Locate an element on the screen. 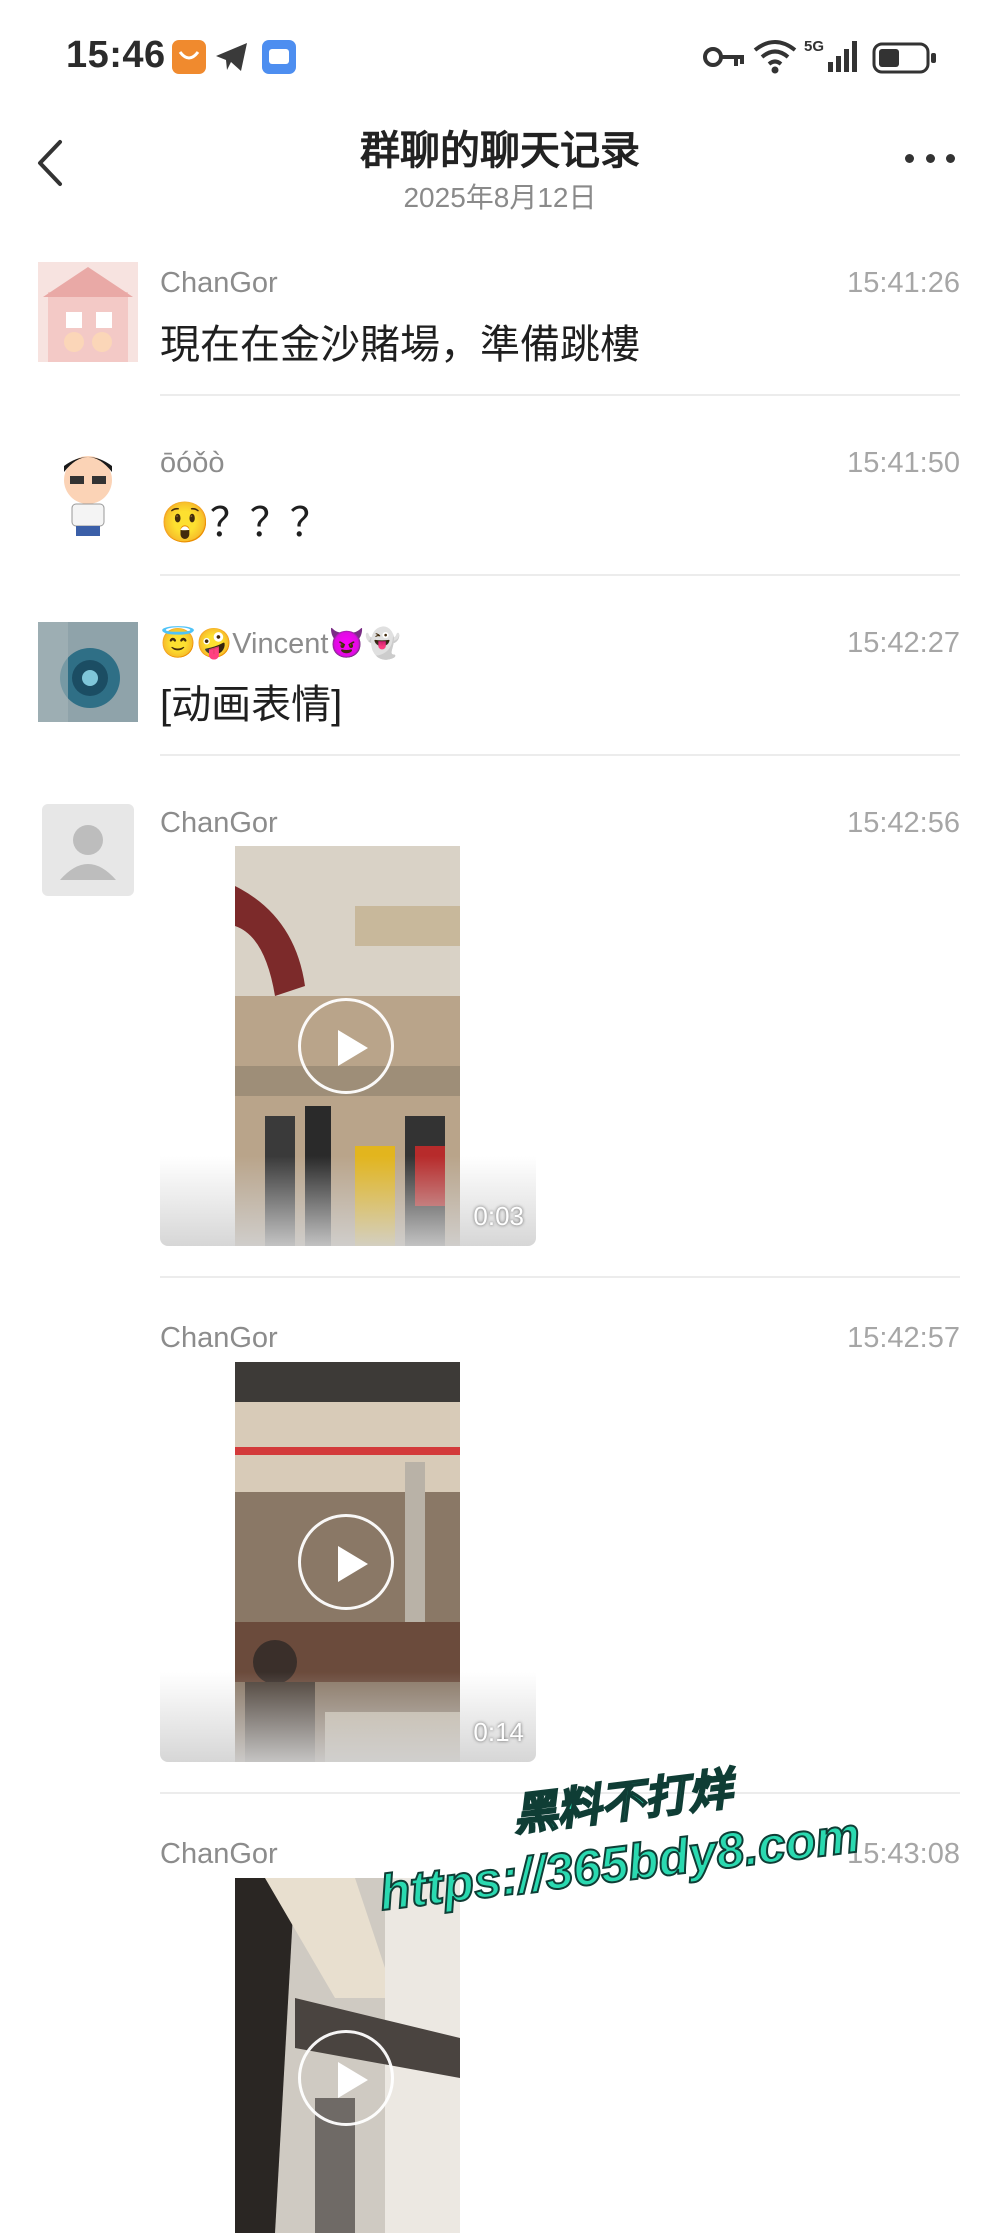 The width and height of the screenshot is (1000, 2233). status-time: 15:46 is located at coordinates (116, 55).